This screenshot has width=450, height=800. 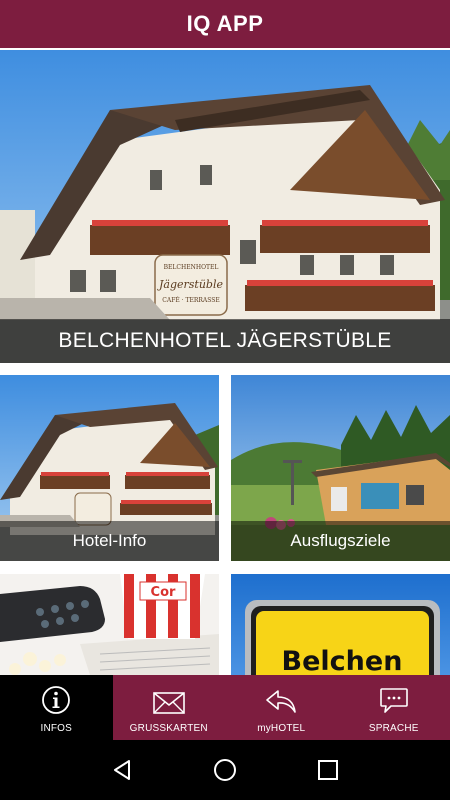 I want to click on tv-remote-popcorn-photo: Cor, so click(x=109, y=624).